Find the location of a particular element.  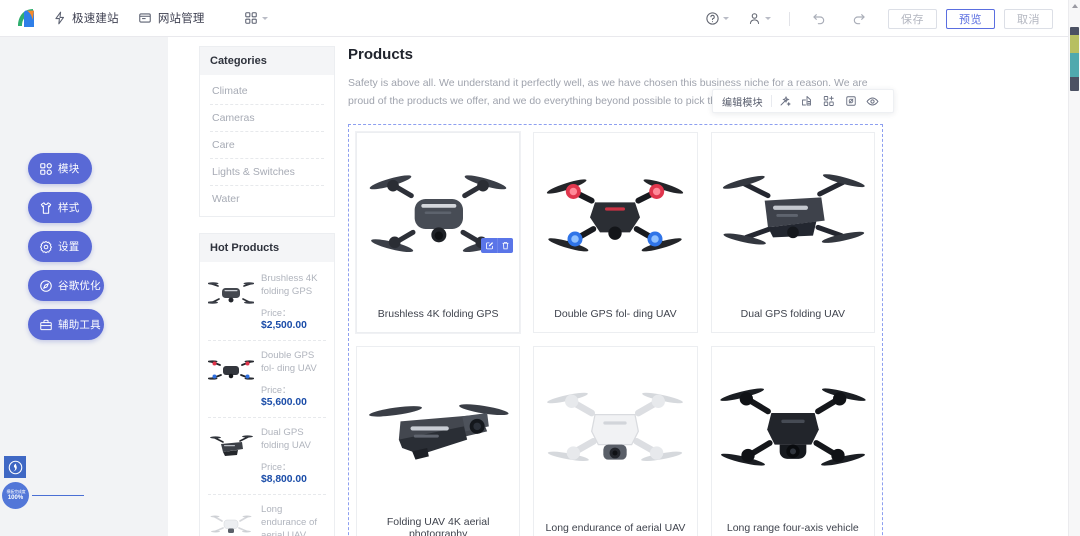

product-card: Double GPS fol- ding UAV is located at coordinates (615, 233).